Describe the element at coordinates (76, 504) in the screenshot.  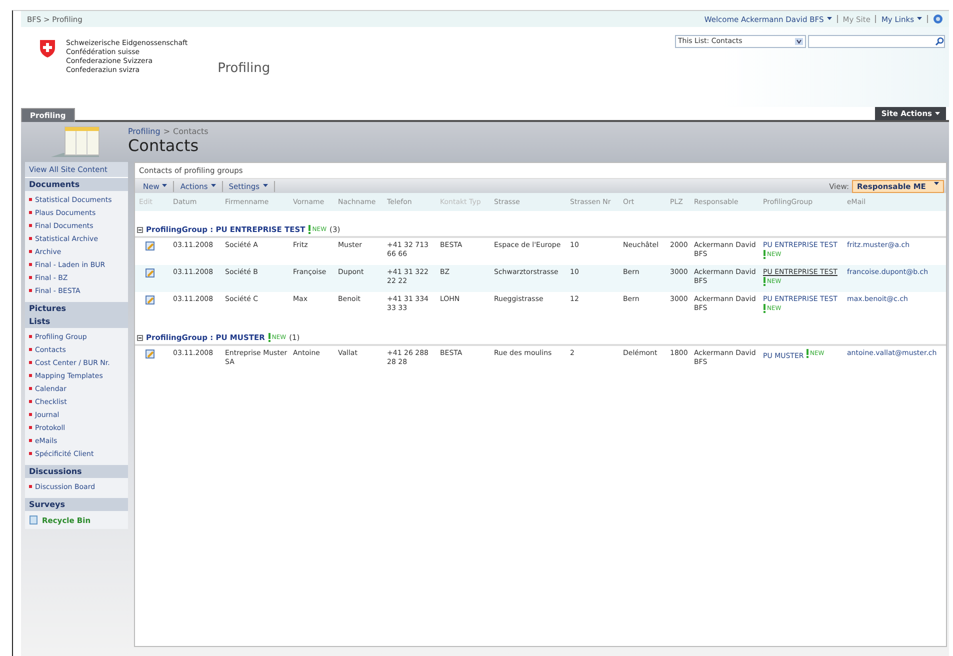
I see `nav-section-heading: Surveys` at that location.